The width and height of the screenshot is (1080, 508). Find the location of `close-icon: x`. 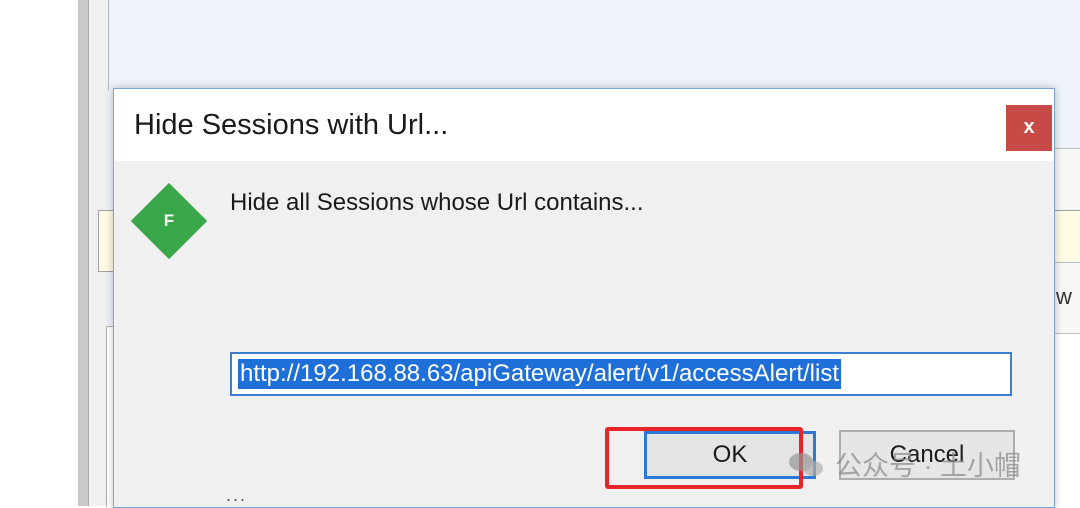

close-icon: x is located at coordinates (1029, 127).